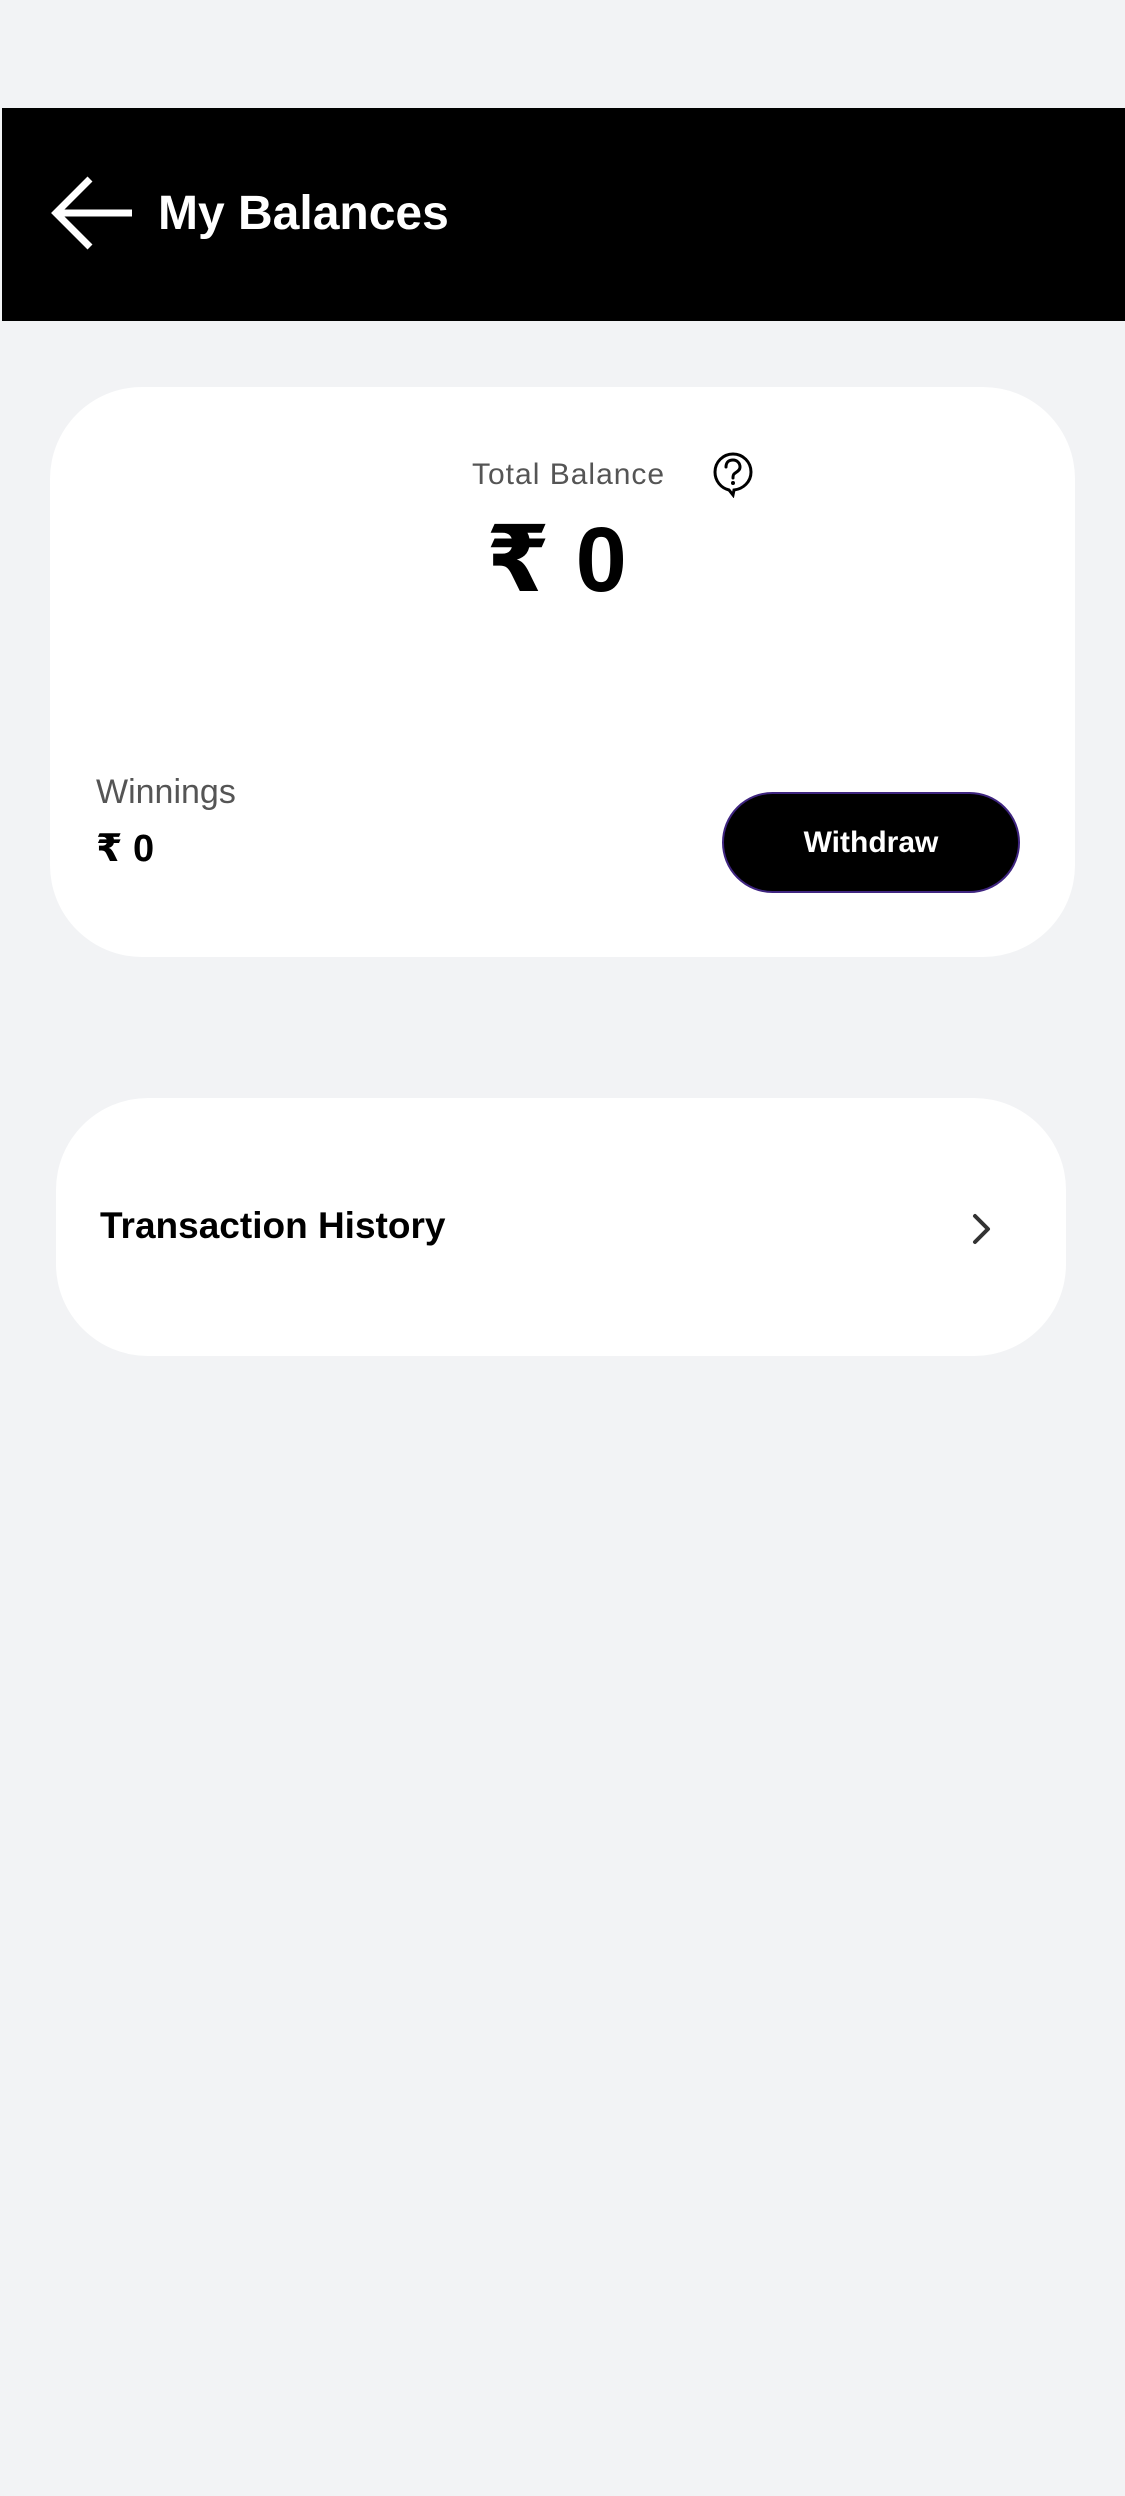  I want to click on withdraw-button: Withdraw, so click(871, 842).